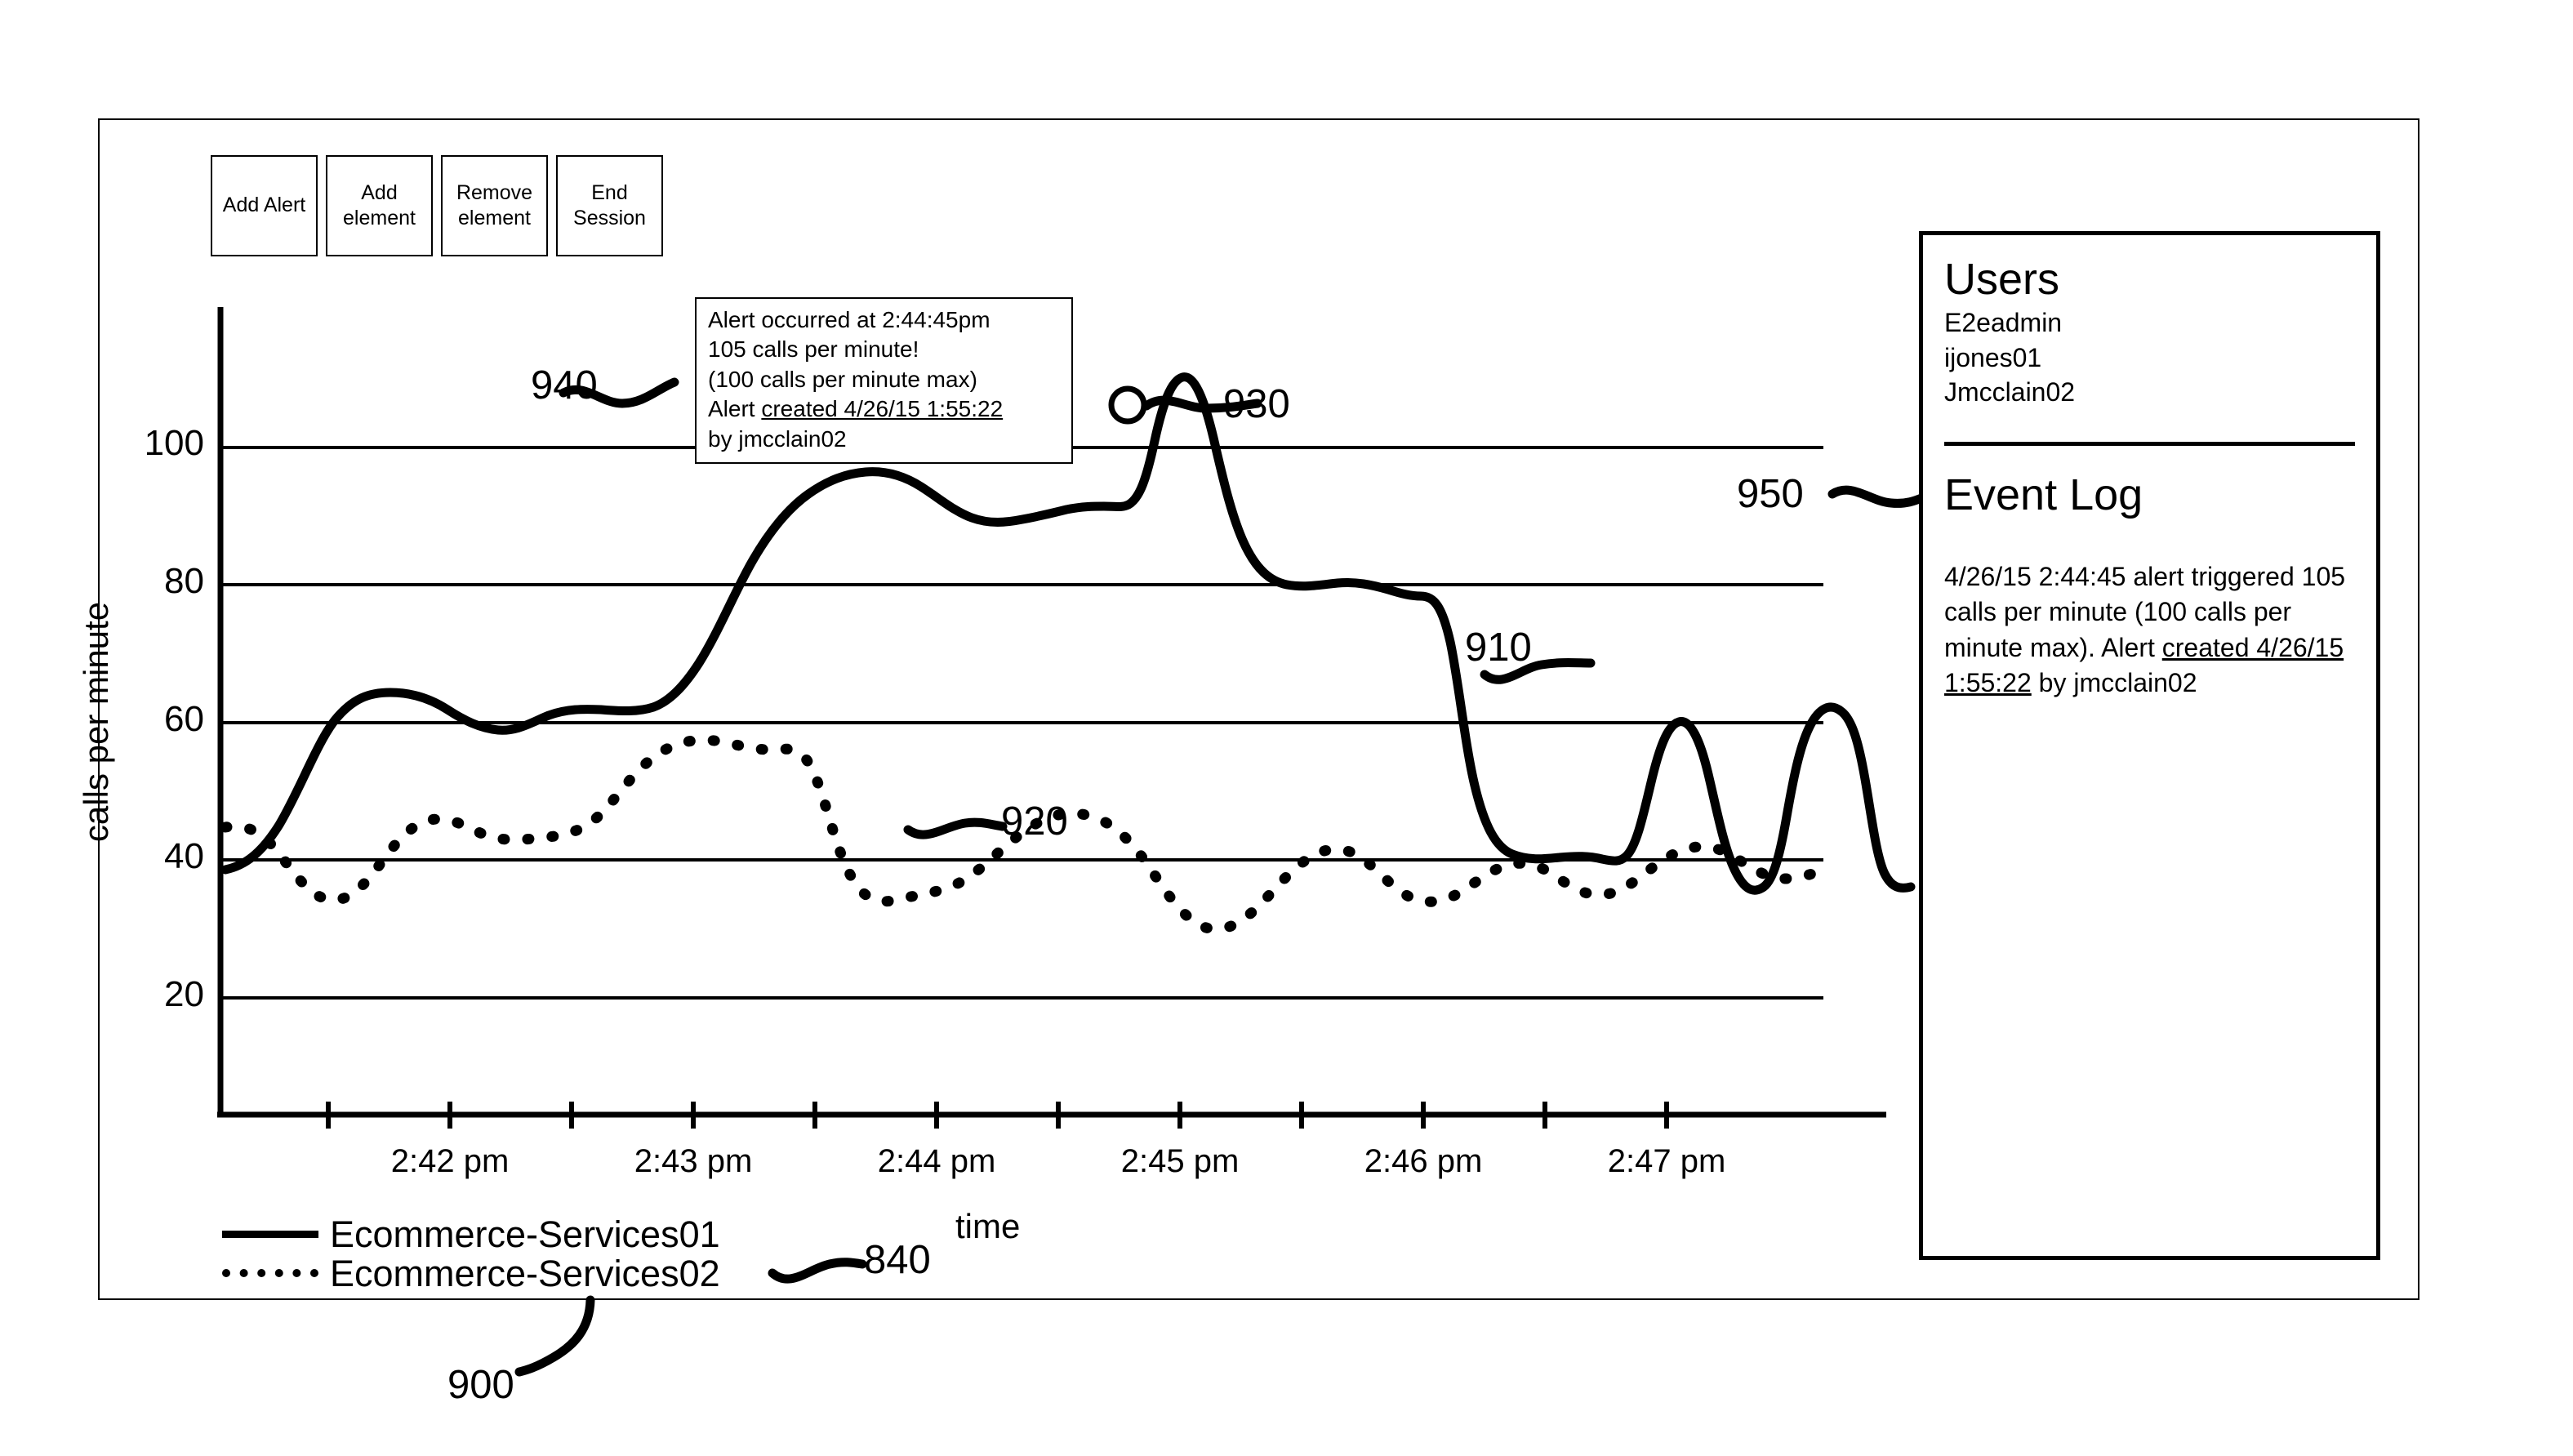  I want to click on legend-dotted-line-icon, so click(270, 1273).